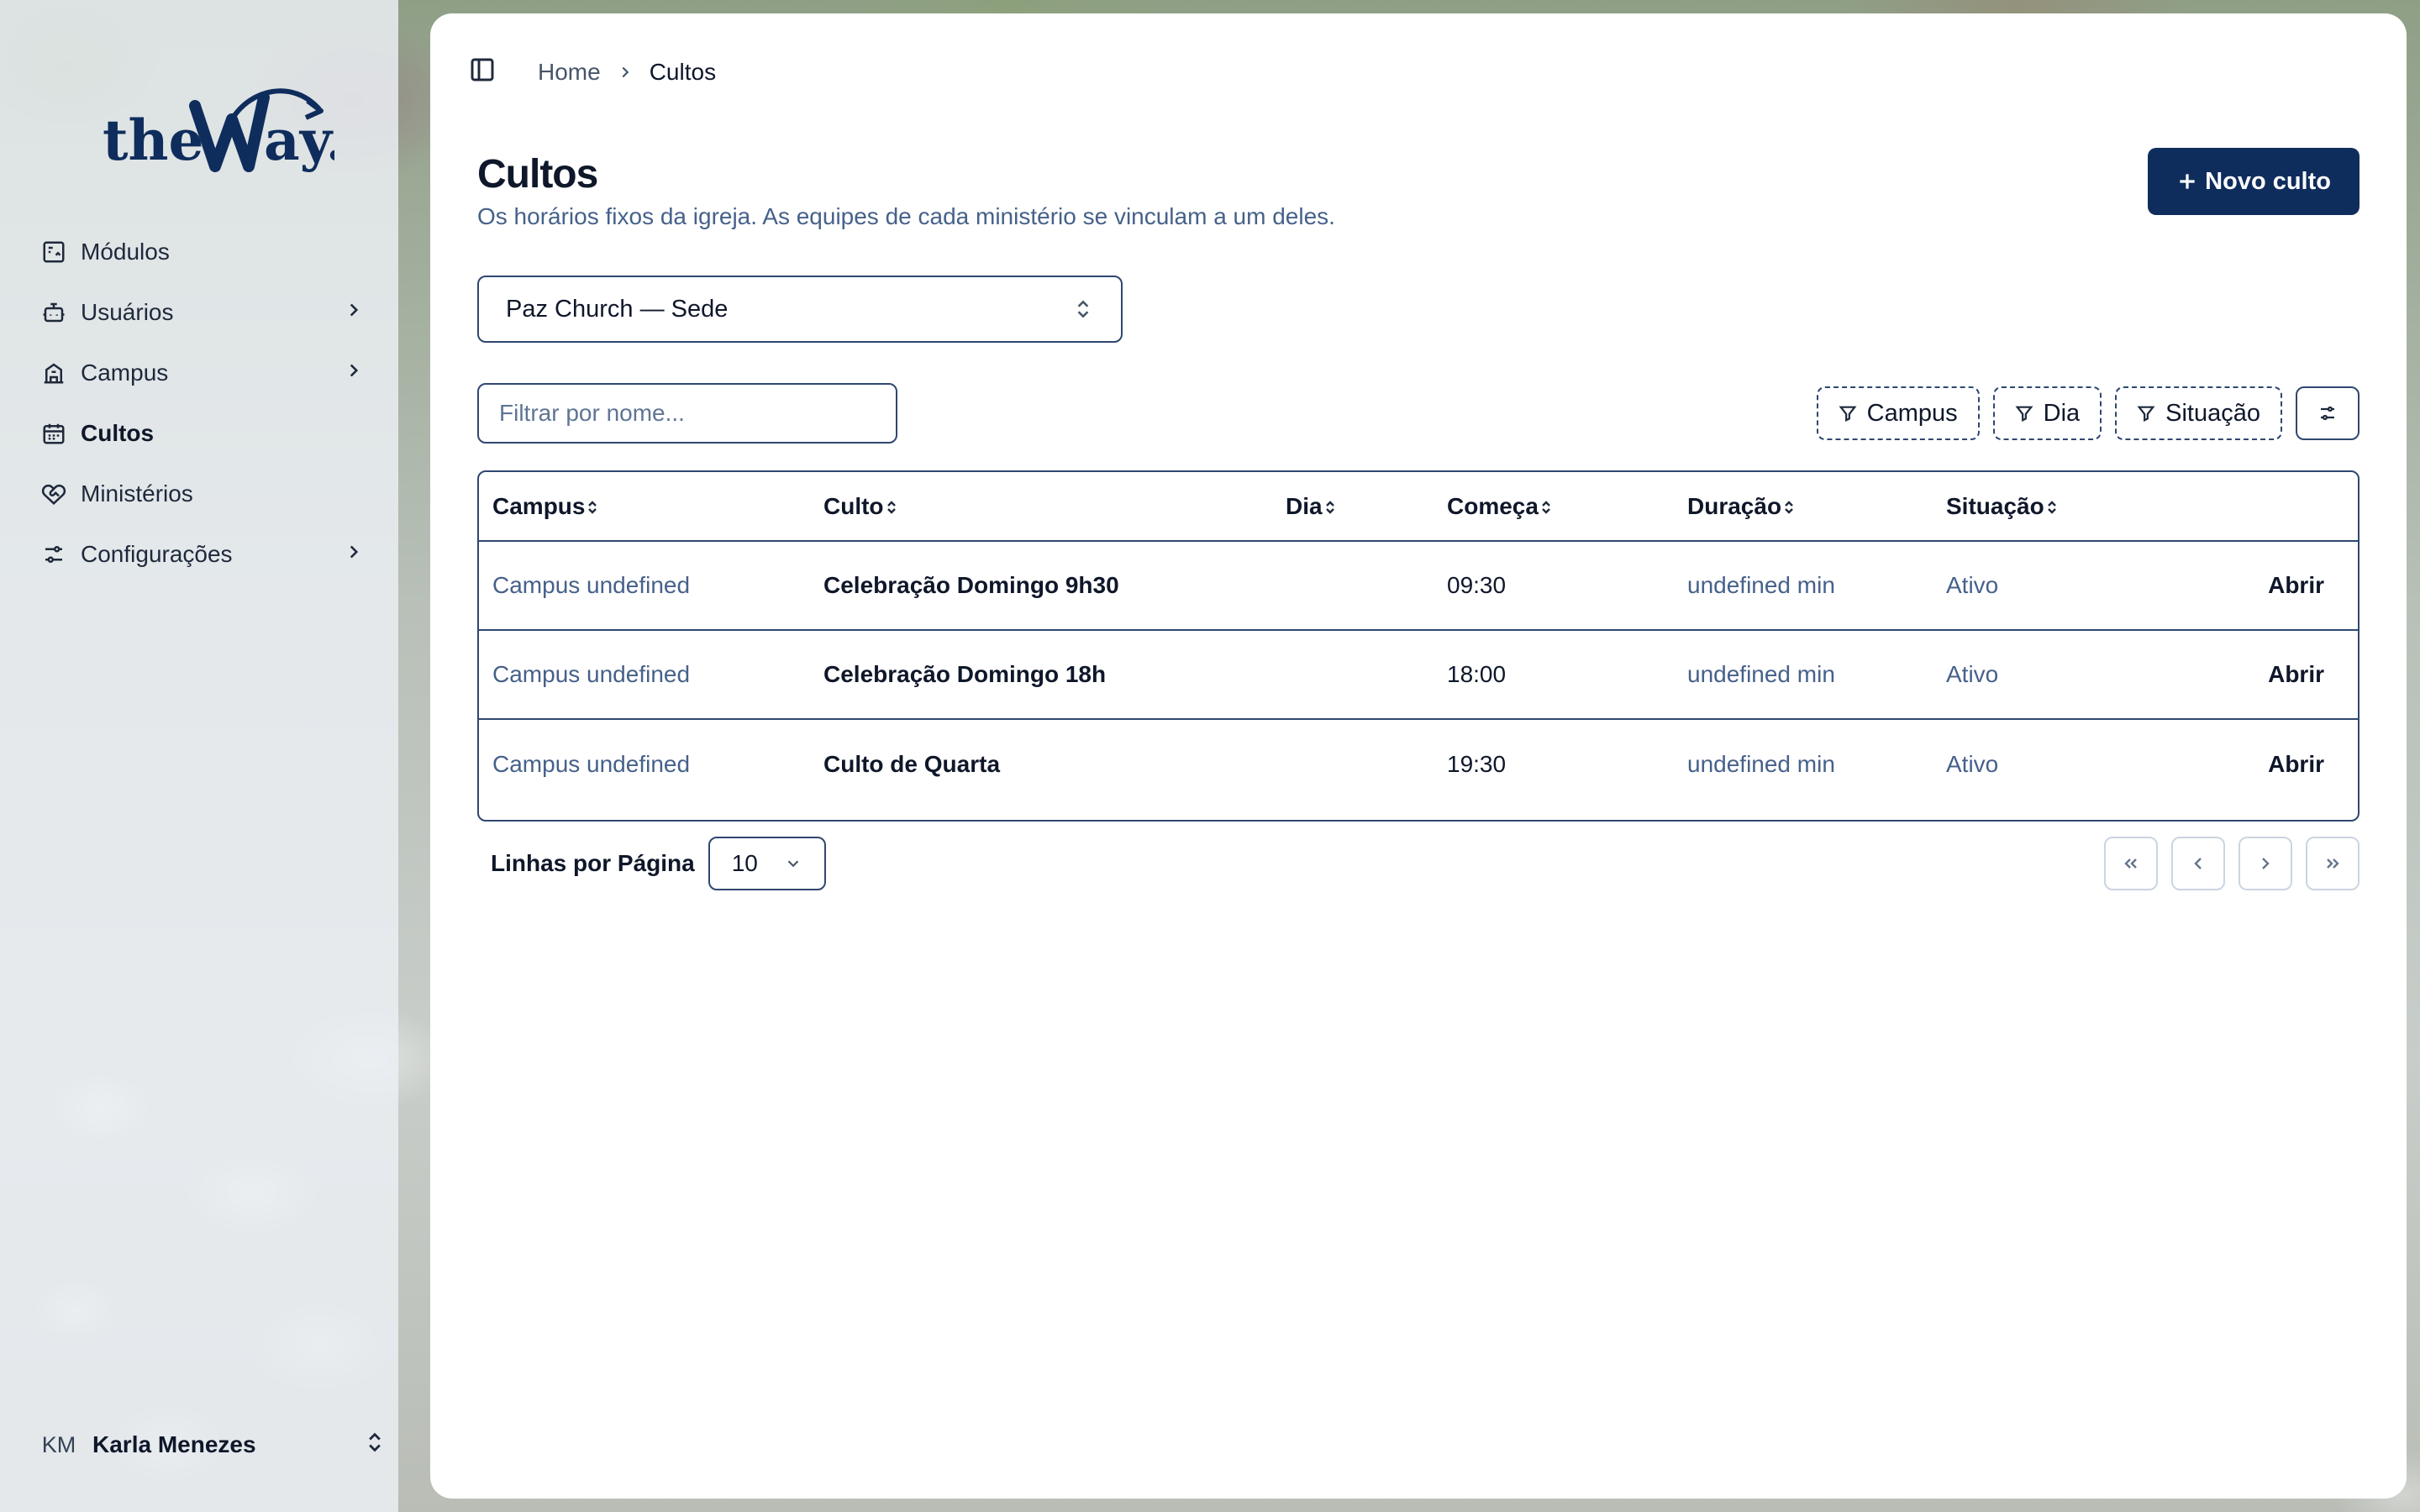  I want to click on first-page-button, so click(2131, 863).